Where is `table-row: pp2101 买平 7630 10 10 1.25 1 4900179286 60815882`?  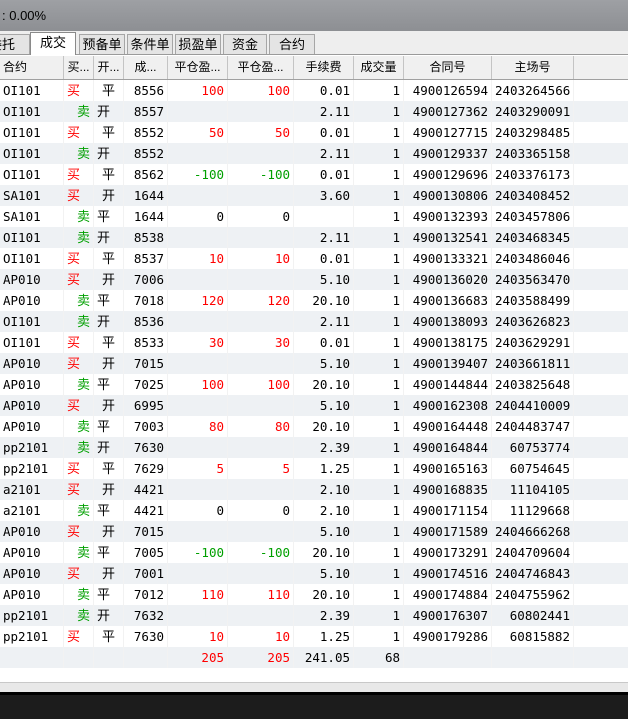 table-row: pp2101 买平 7630 10 10 1.25 1 4900179286 60815882 is located at coordinates (314, 636).